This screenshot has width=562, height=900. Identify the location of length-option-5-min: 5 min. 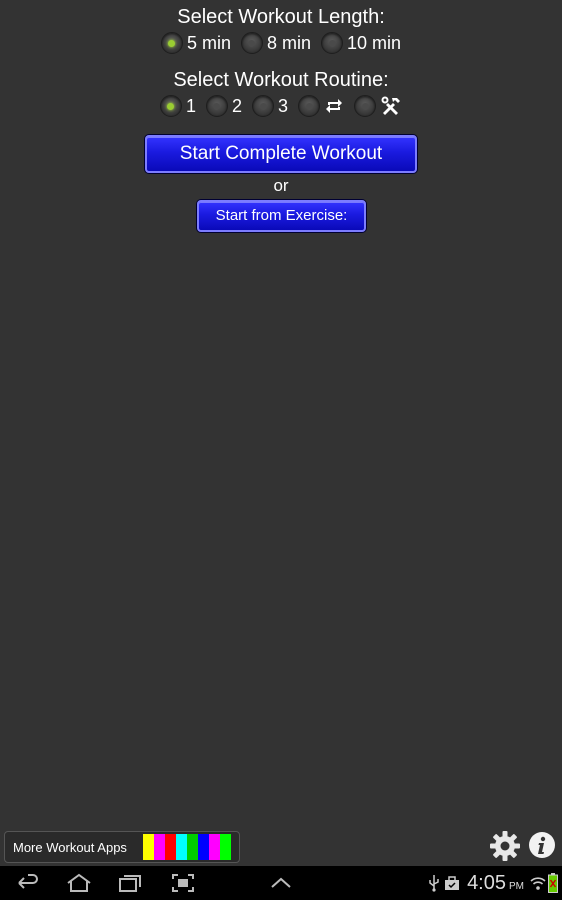
(195, 43).